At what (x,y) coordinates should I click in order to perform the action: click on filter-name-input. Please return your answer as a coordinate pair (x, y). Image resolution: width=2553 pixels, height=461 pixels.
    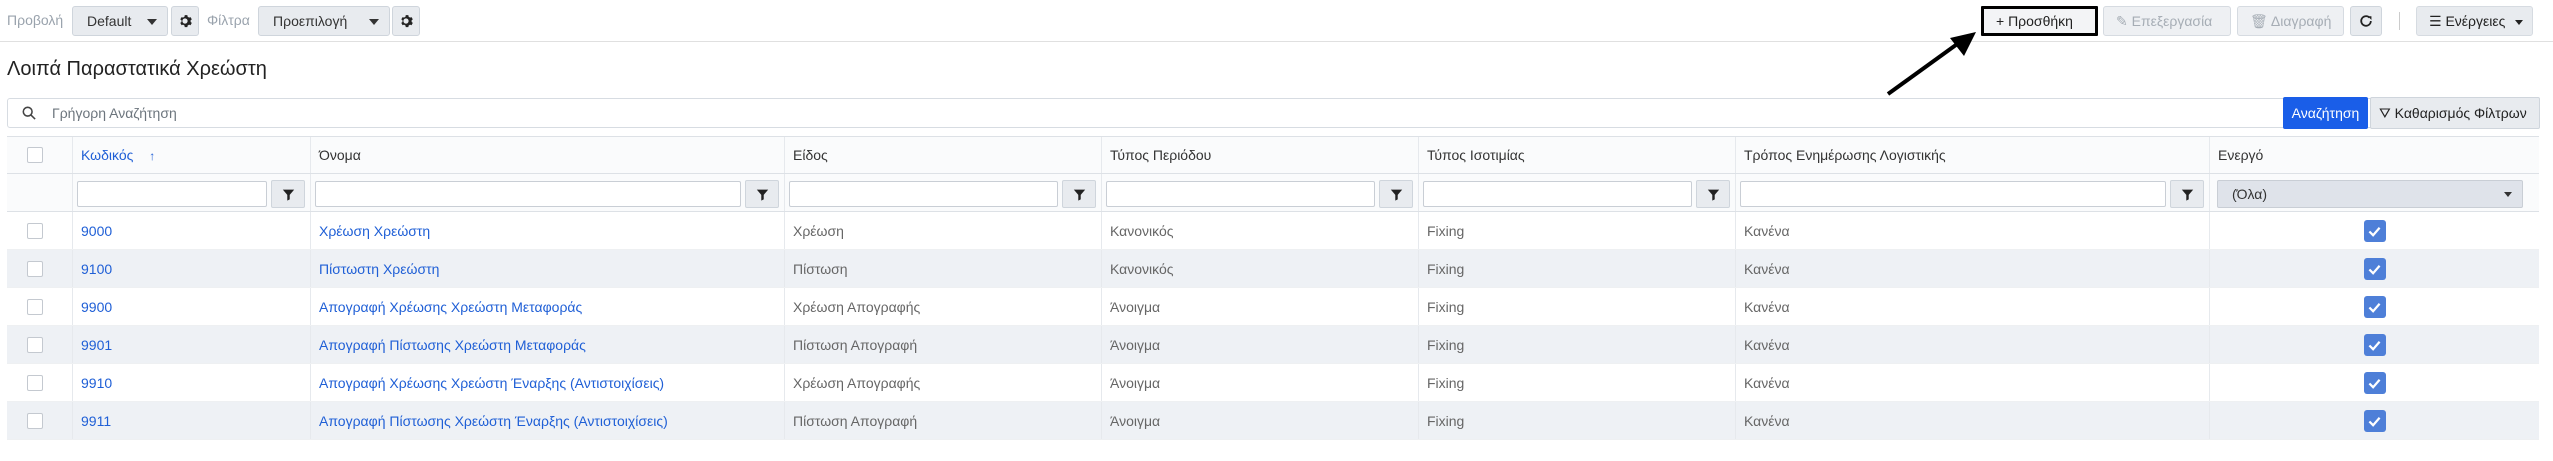
    Looking at the image, I should click on (528, 194).